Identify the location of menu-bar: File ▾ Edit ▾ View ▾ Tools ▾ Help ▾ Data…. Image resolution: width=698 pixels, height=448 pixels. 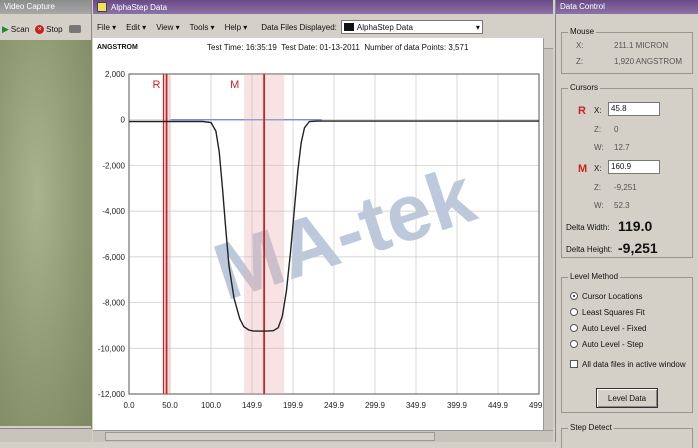
(323, 27).